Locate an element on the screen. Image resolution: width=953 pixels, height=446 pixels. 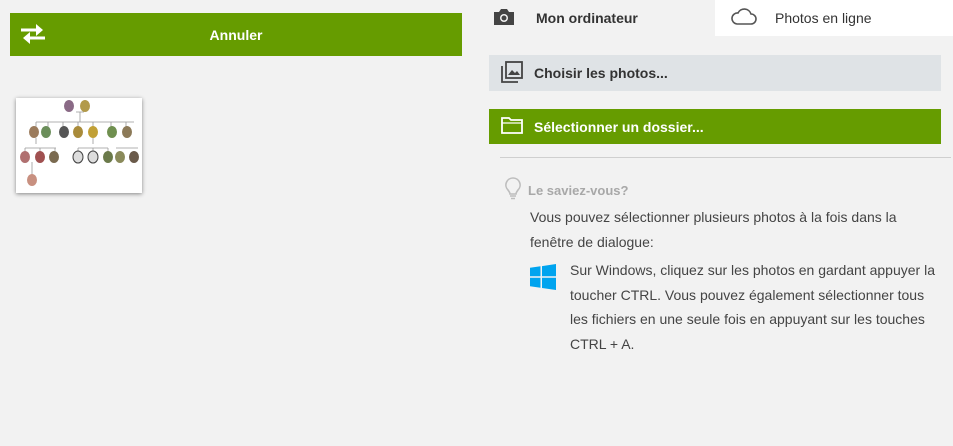
lightbulb-icon is located at coordinates (513, 190).